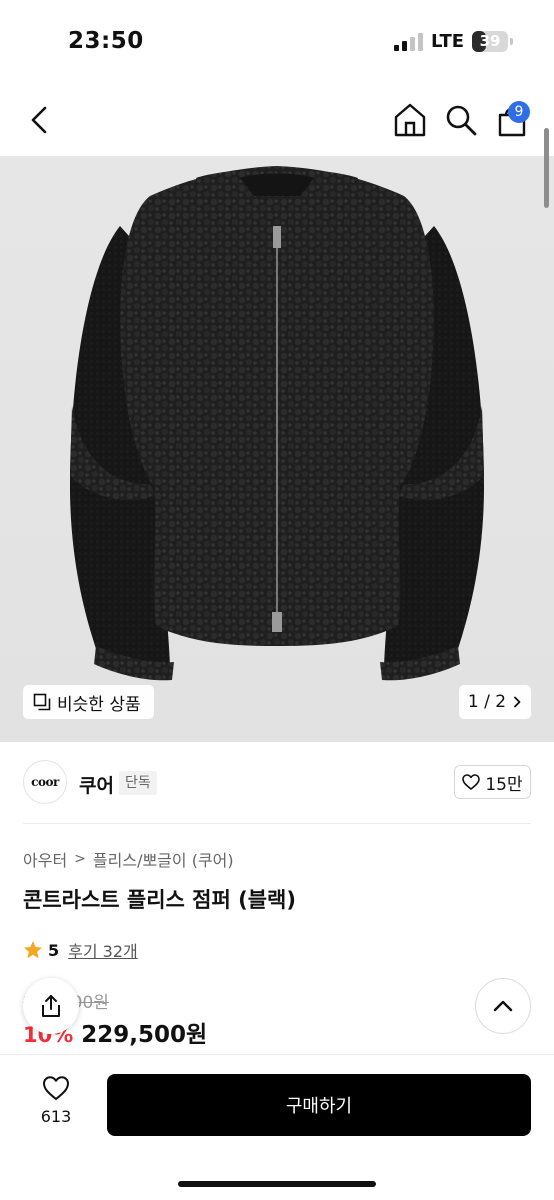 Image resolution: width=554 pixels, height=1200 pixels. What do you see at coordinates (448, 41) in the screenshot?
I see `network-type: LTE` at bounding box center [448, 41].